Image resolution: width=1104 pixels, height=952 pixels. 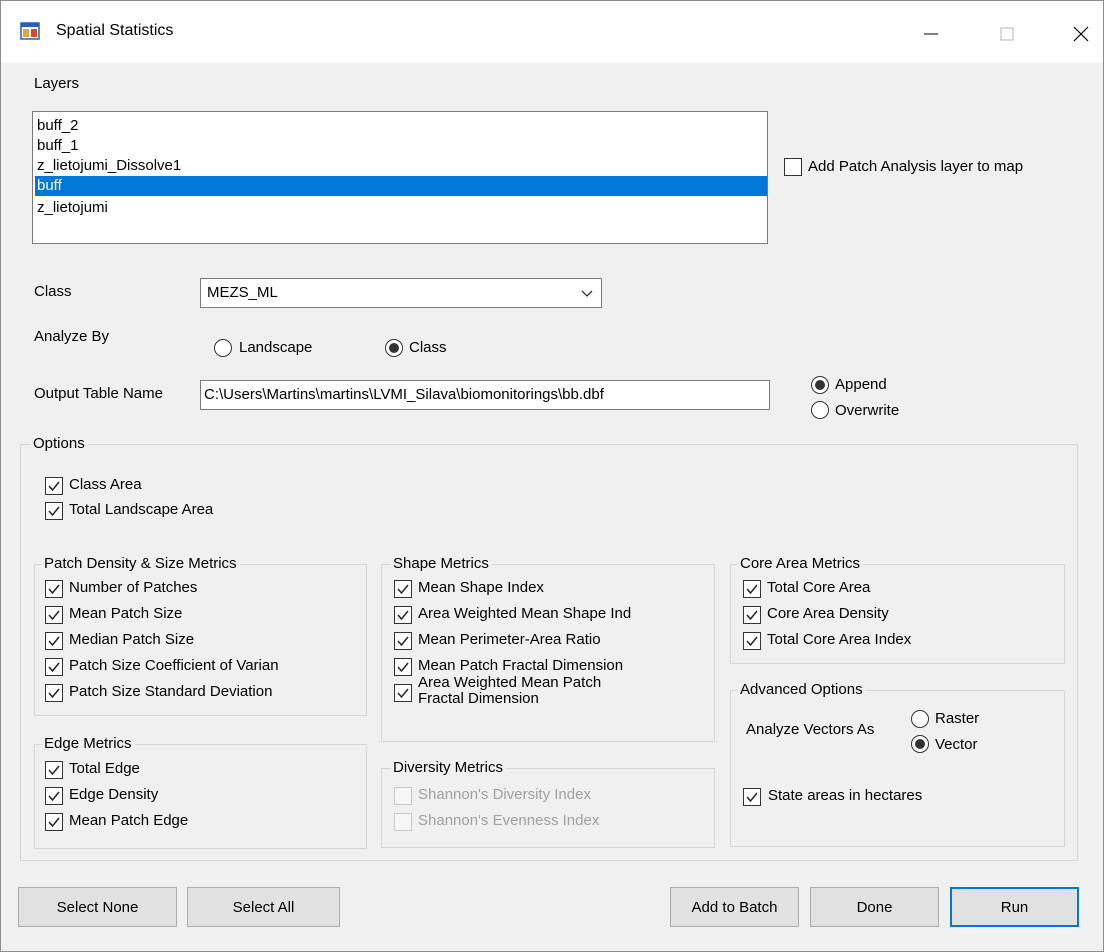 I want to click on total-landscape-area-checkbox, so click(x=54, y=511).